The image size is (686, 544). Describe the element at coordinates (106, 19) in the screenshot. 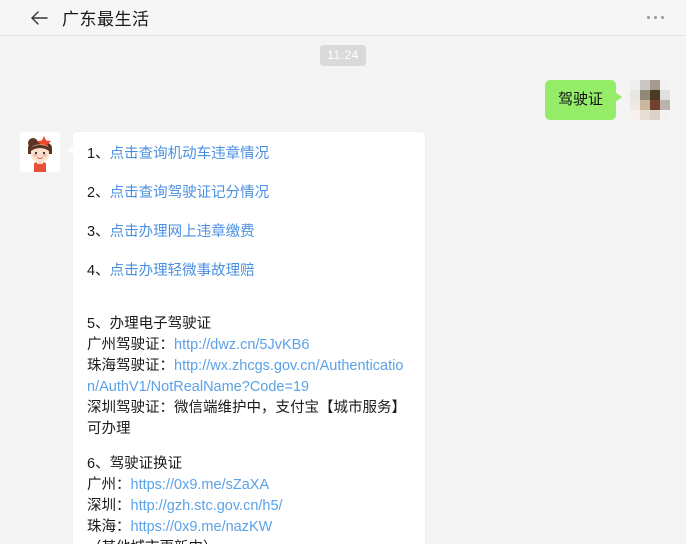

I see `page-title: 广东最生活` at that location.